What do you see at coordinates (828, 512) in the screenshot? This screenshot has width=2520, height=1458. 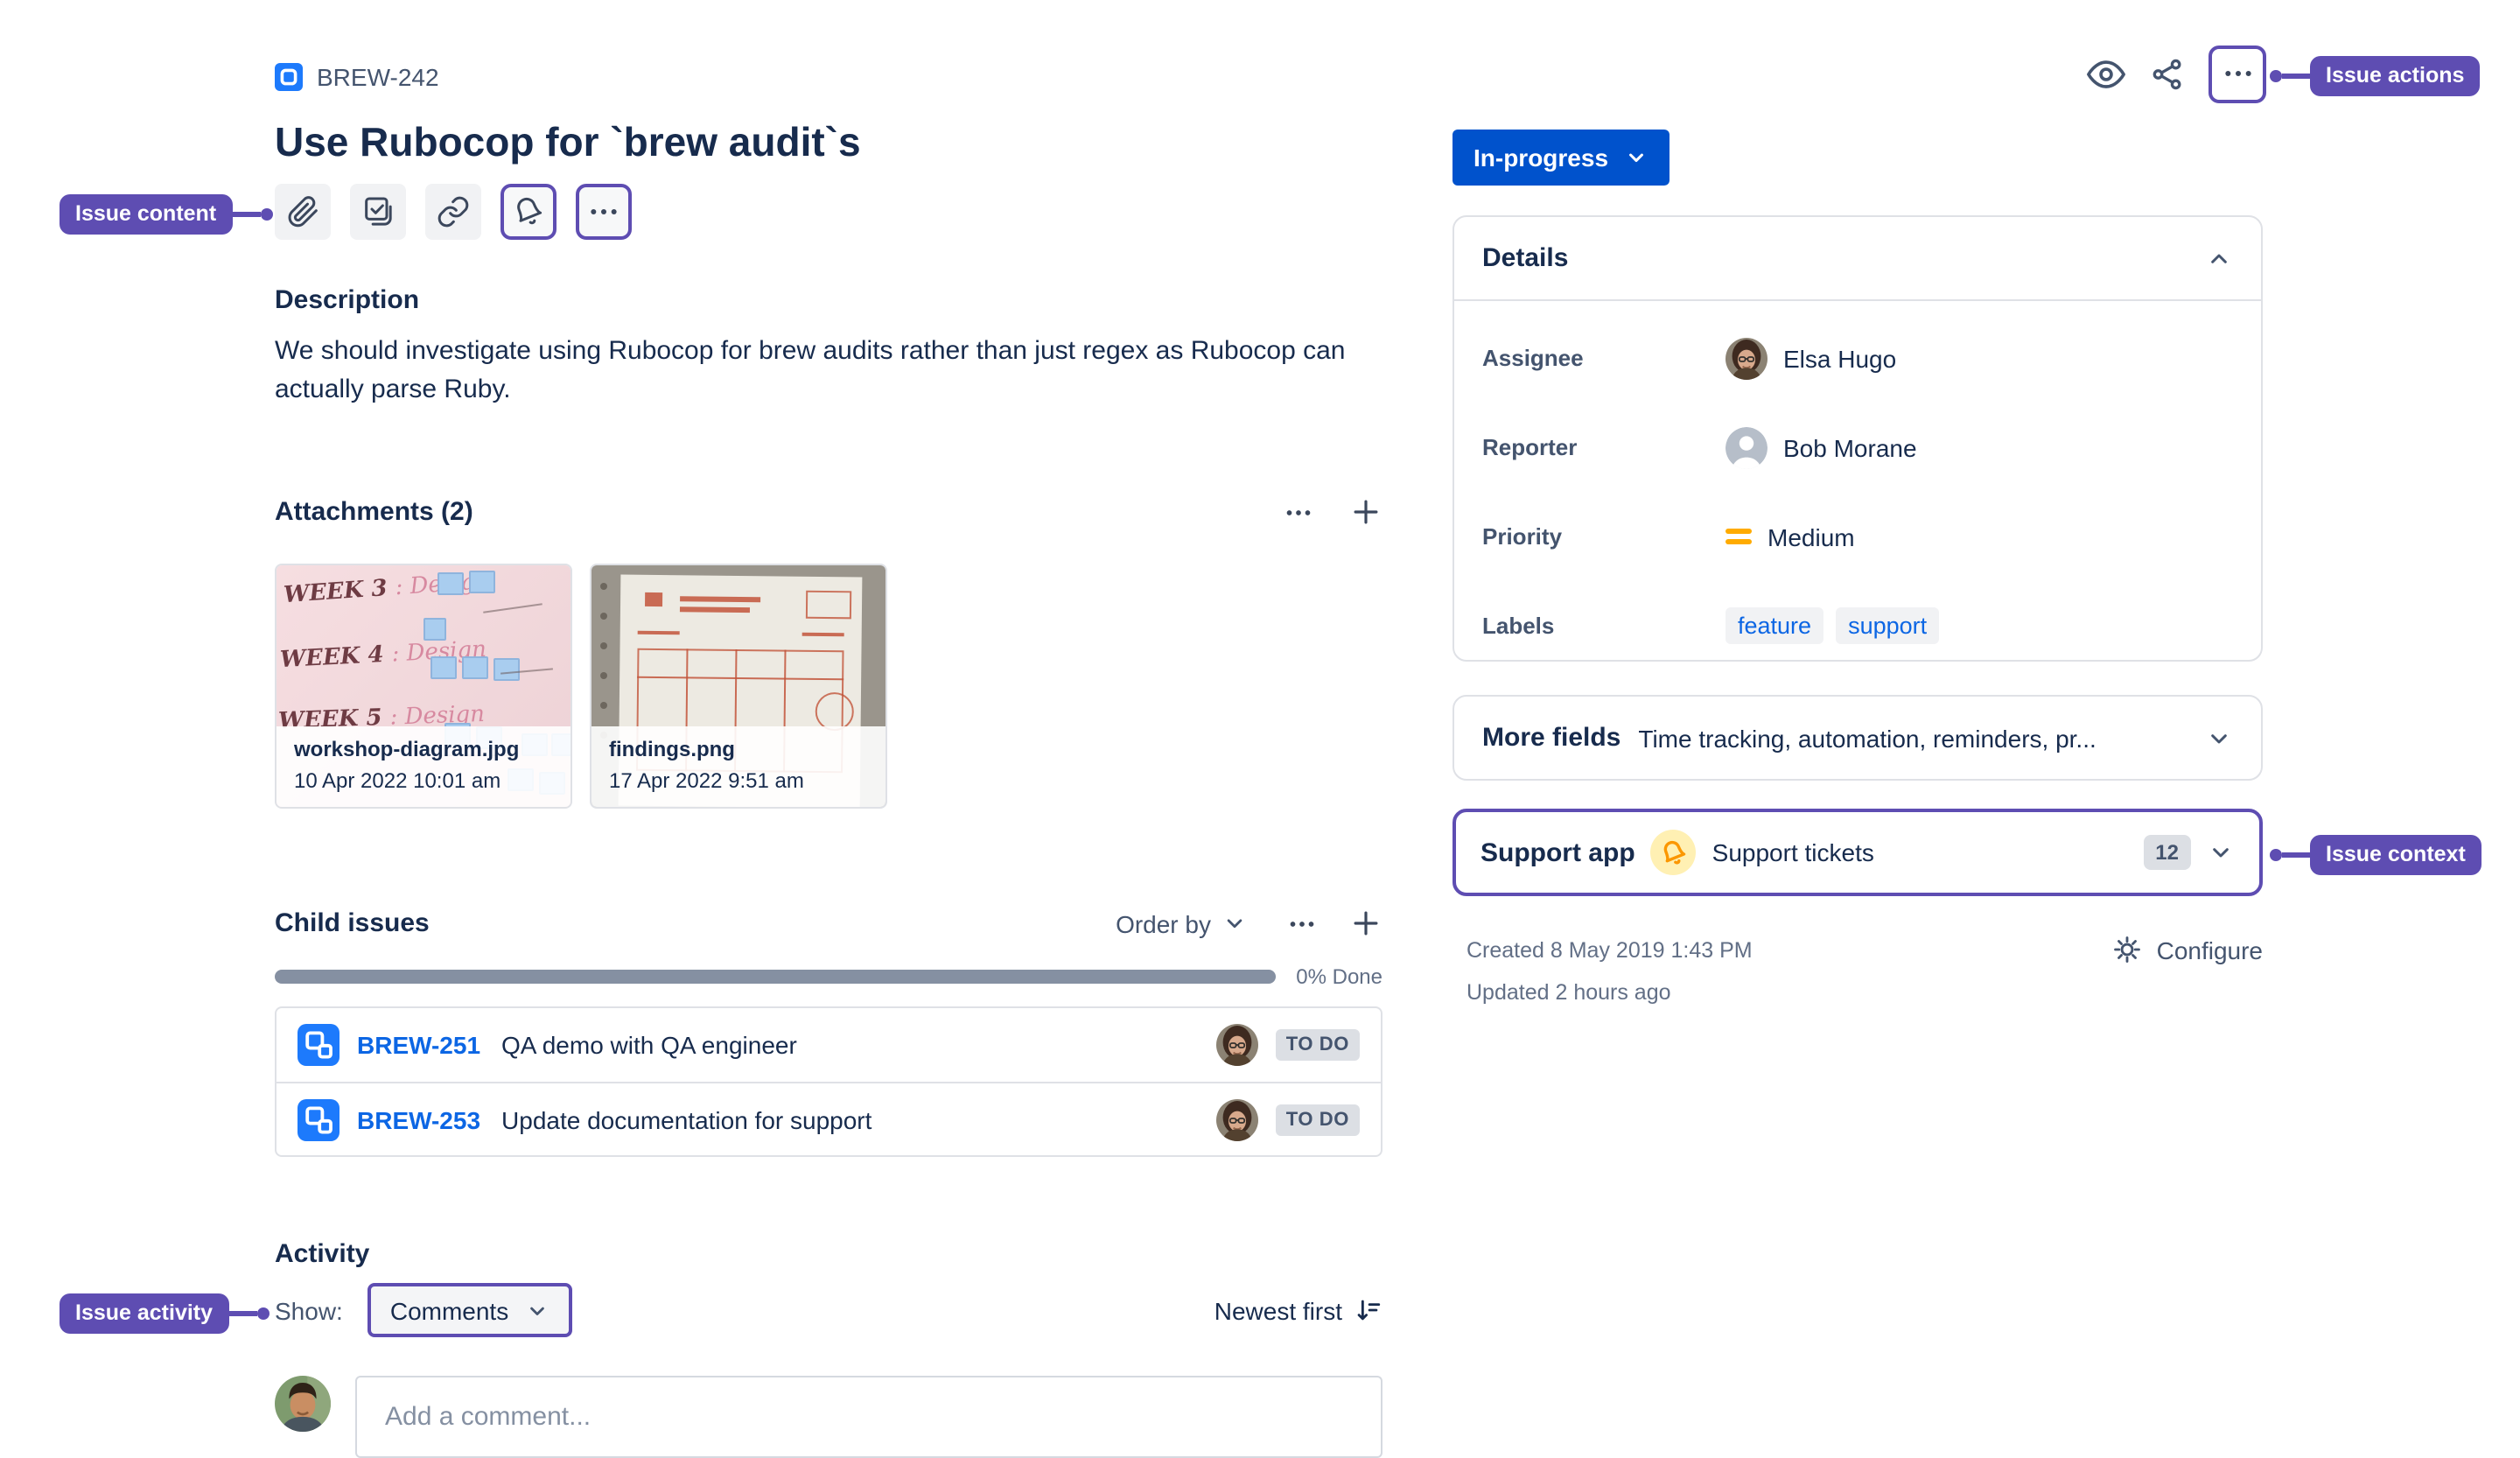 I see `attachments-header: Attachments (2)` at bounding box center [828, 512].